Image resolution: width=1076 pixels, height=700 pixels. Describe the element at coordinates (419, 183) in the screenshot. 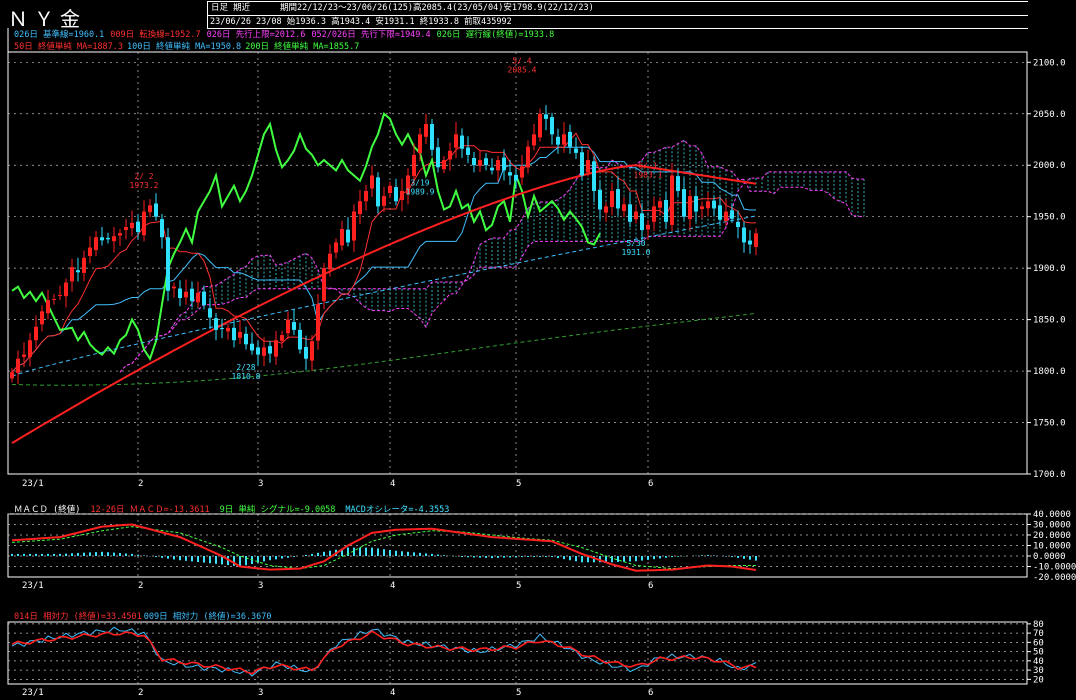

I see `marker-date: 3/19` at that location.